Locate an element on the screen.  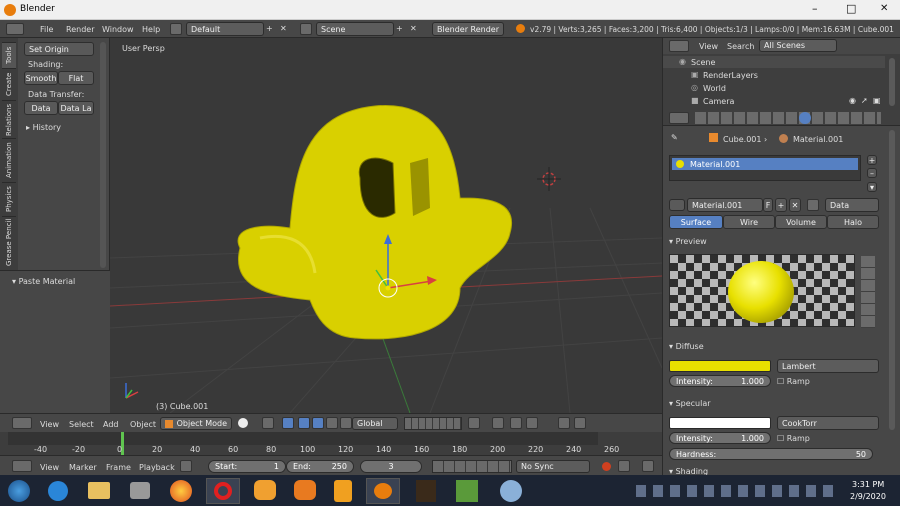
lock-icon is located at coordinates (474, 423).